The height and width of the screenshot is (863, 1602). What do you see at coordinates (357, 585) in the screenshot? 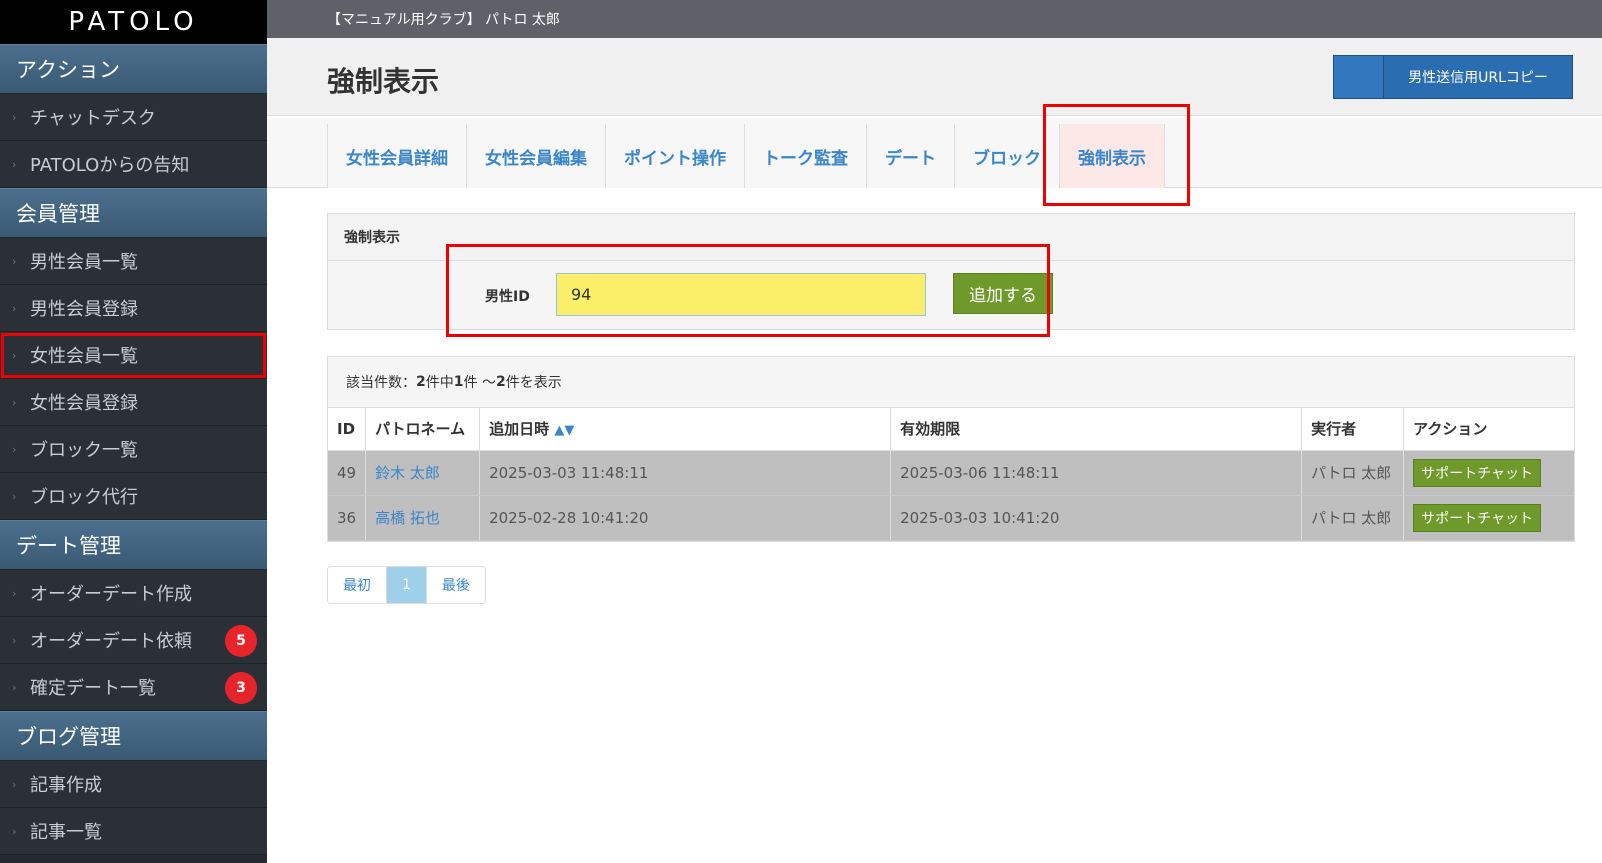
I see `page-first: 最初` at bounding box center [357, 585].